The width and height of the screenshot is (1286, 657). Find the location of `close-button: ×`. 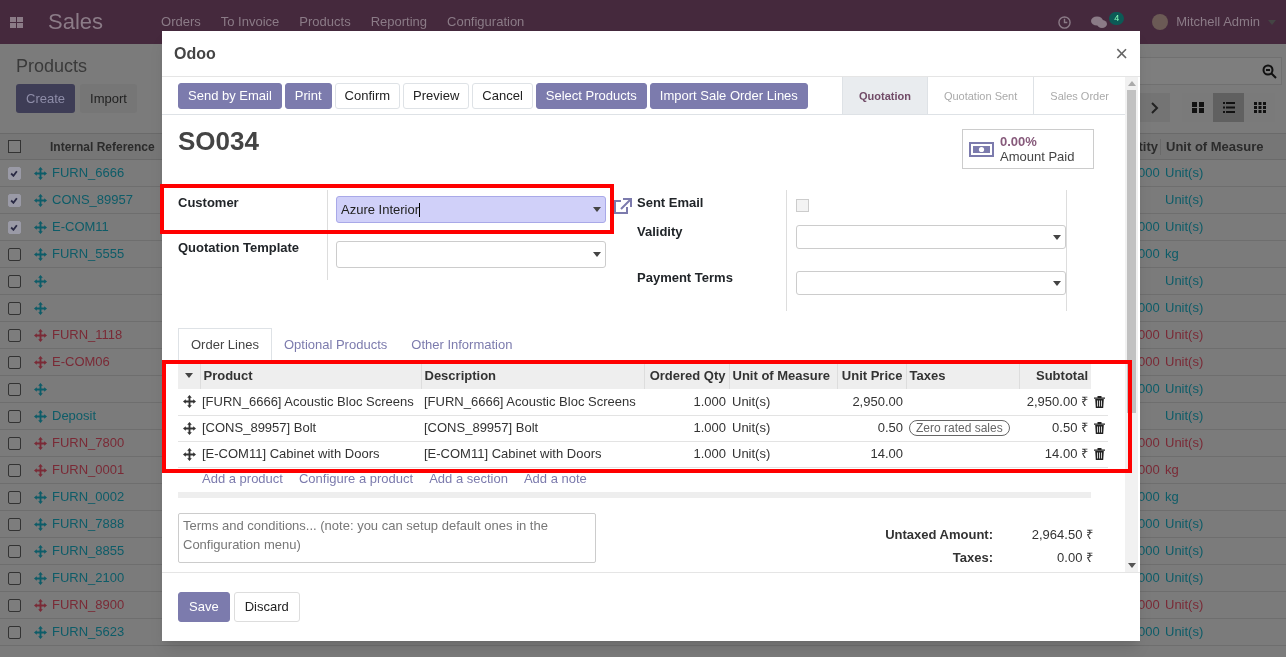

close-button: × is located at coordinates (1121, 53).